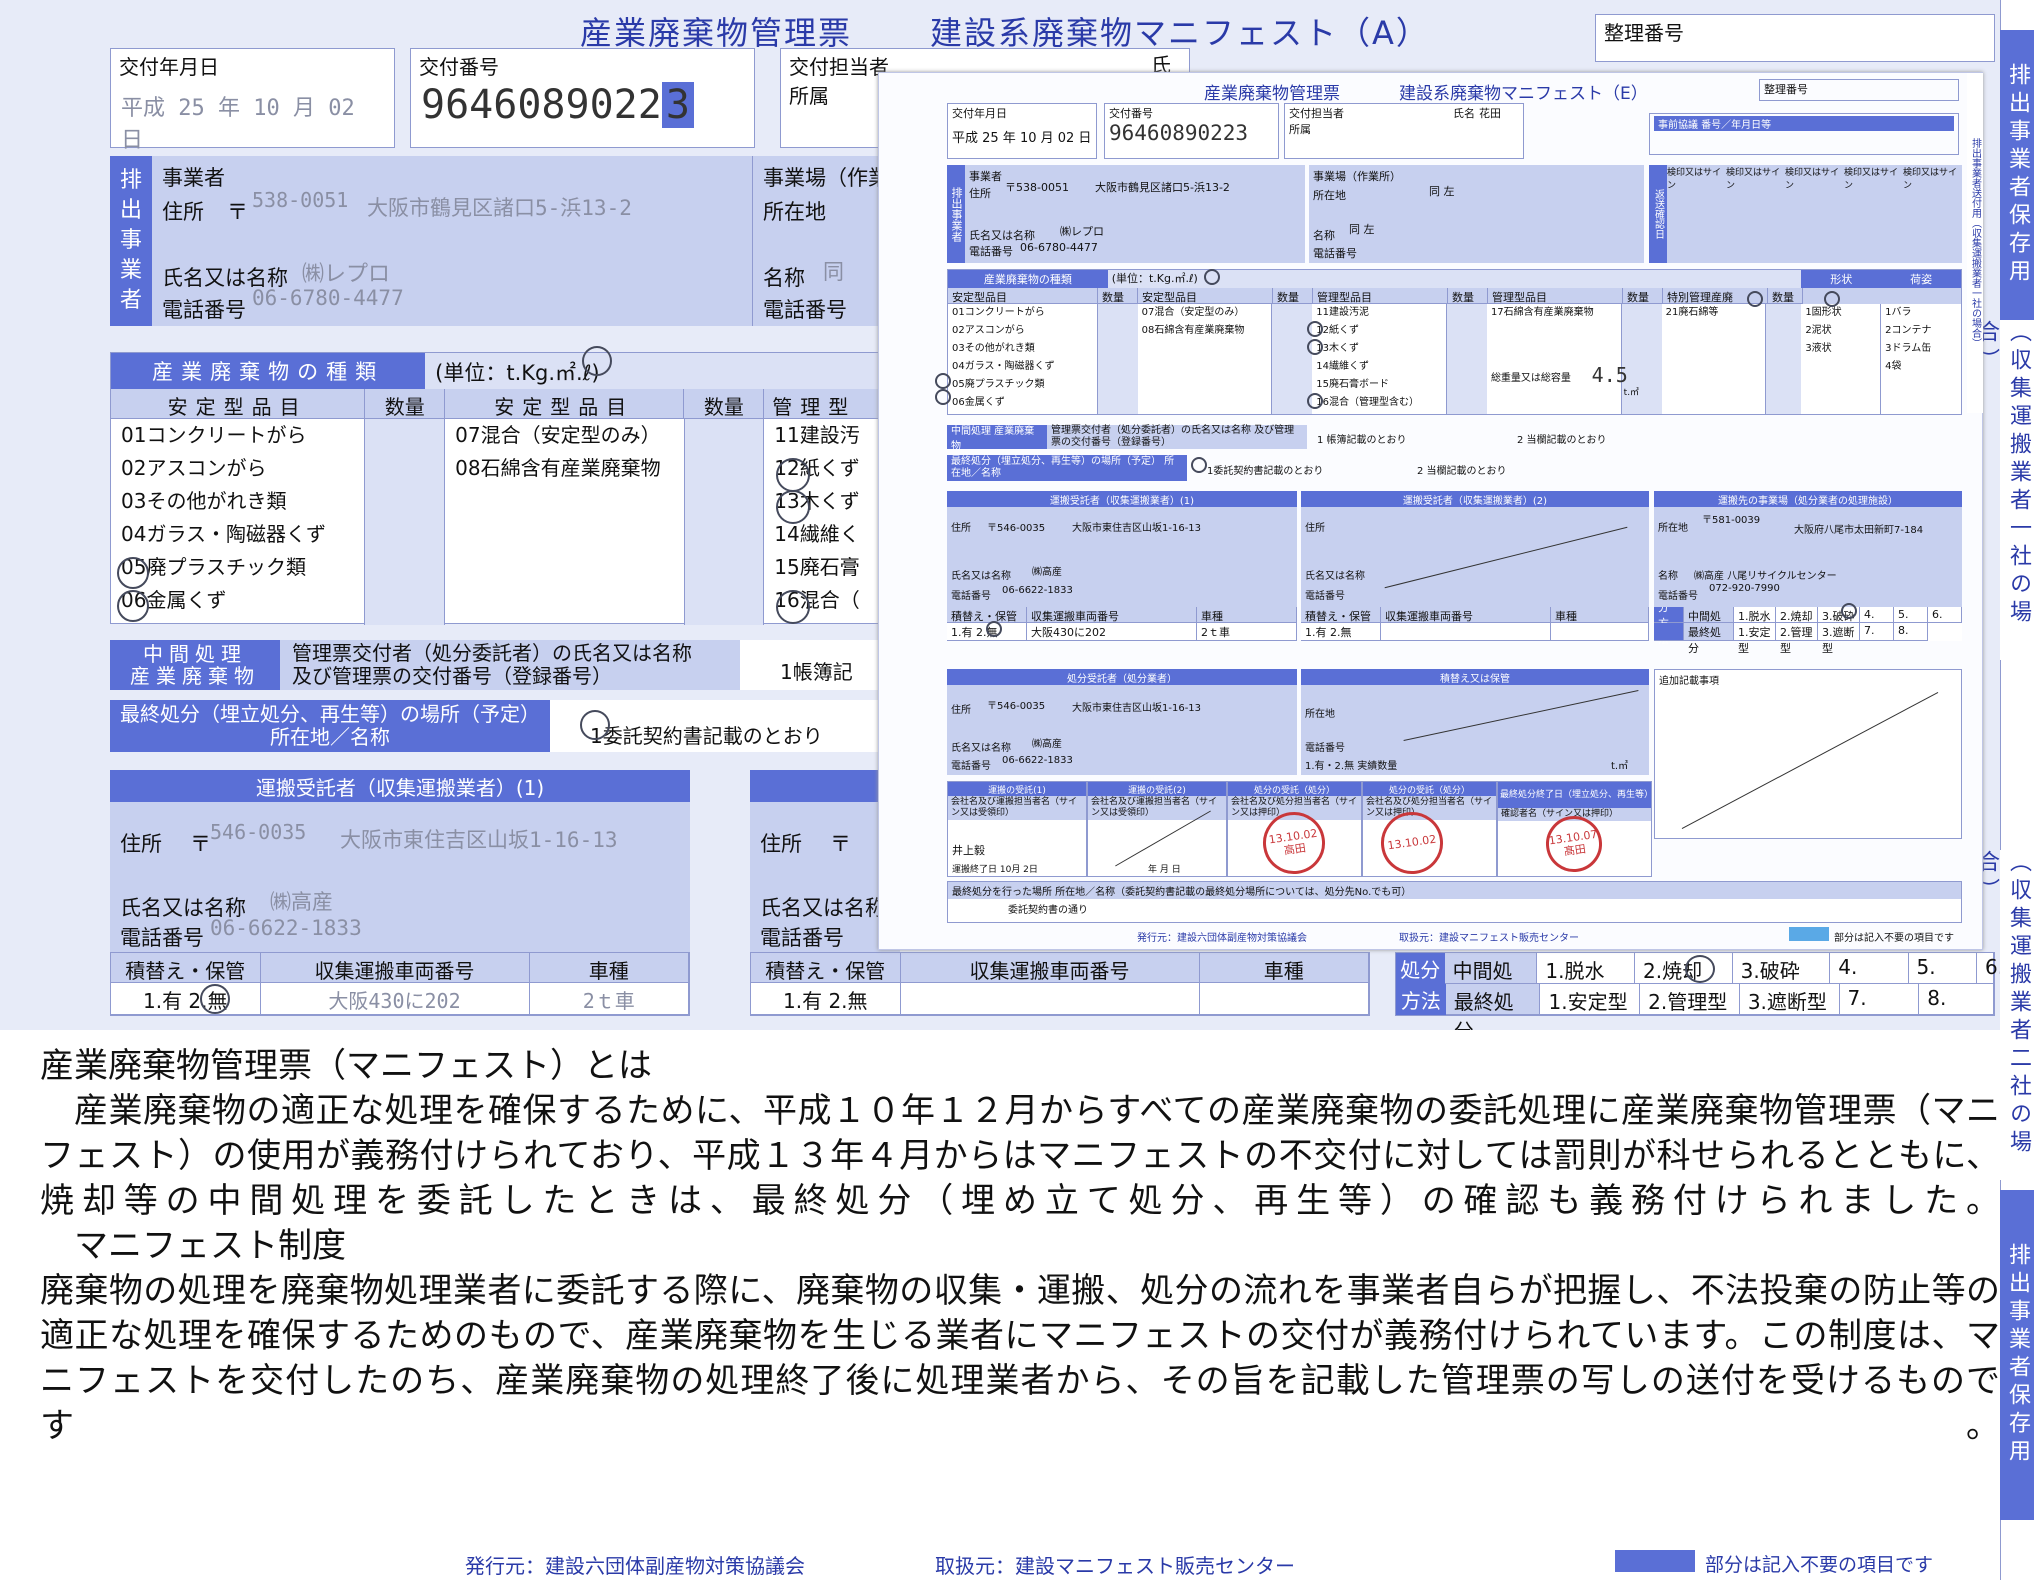  I want to click on method-option: 3.破砕, so click(1781, 968).